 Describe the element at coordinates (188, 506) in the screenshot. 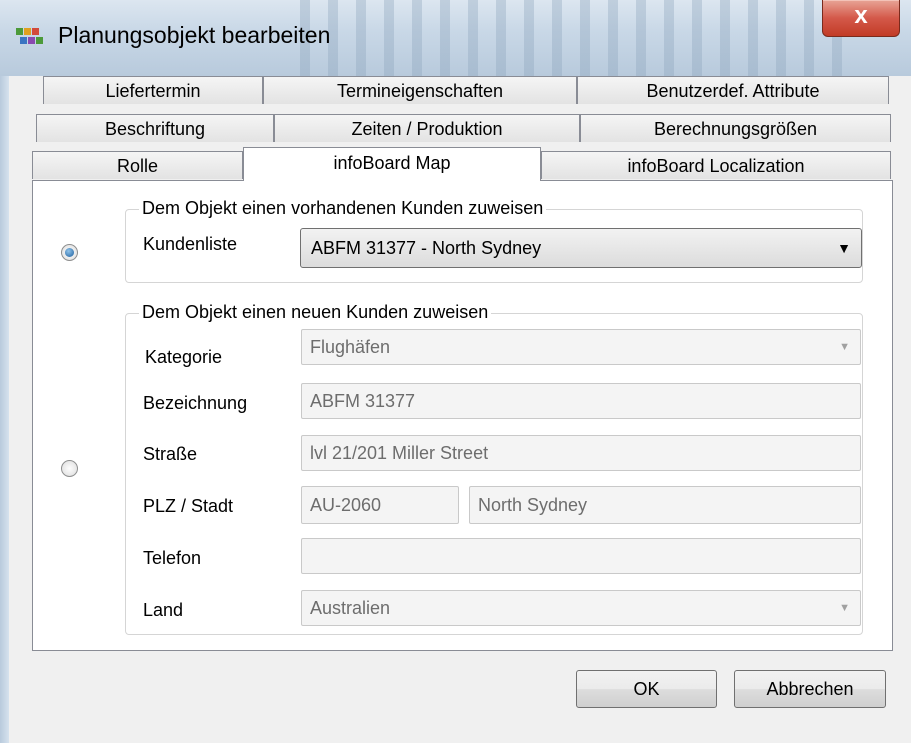

I see `plz-stadt-label: PLZ / Stadt` at that location.